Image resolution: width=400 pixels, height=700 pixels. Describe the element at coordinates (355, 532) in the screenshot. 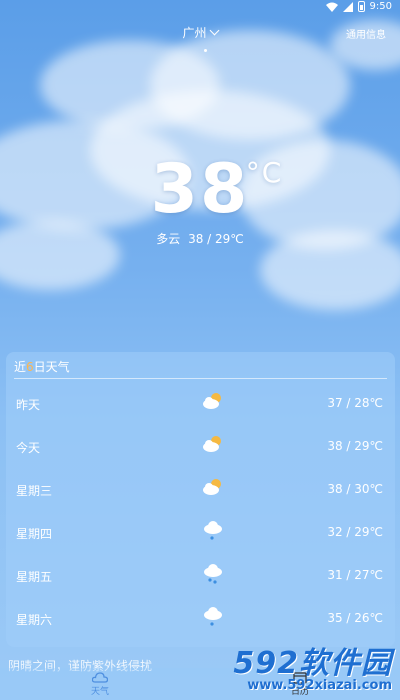

I see `forecast-range: 32 / 29℃` at that location.